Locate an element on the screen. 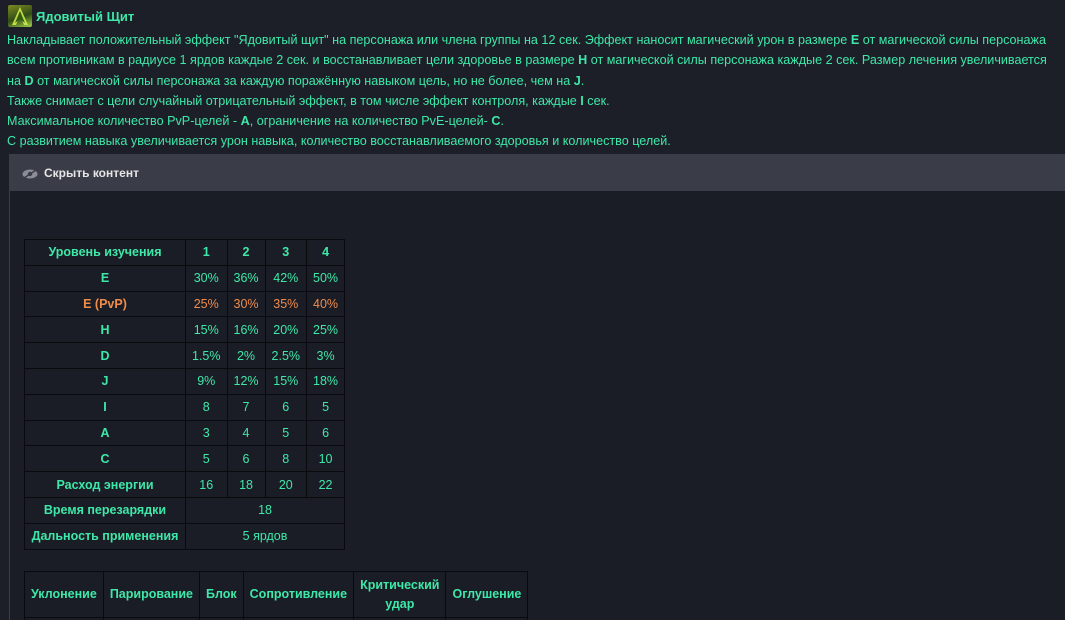 Image resolution: width=1065 pixels, height=620 pixels. row-label: A is located at coordinates (105, 433).